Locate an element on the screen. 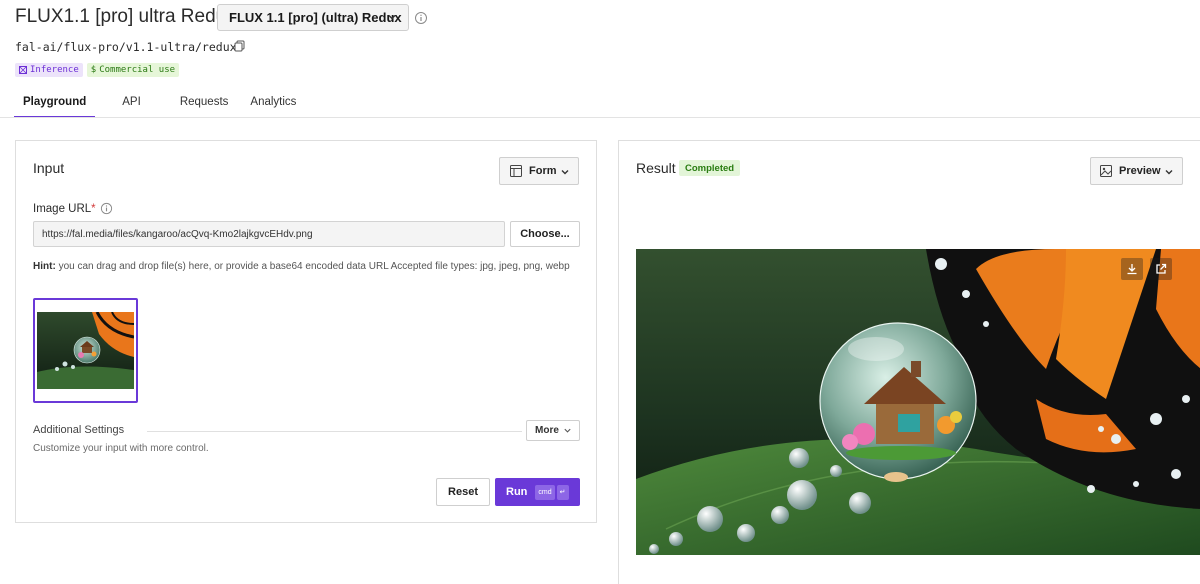  required-marker: * is located at coordinates (93, 208).